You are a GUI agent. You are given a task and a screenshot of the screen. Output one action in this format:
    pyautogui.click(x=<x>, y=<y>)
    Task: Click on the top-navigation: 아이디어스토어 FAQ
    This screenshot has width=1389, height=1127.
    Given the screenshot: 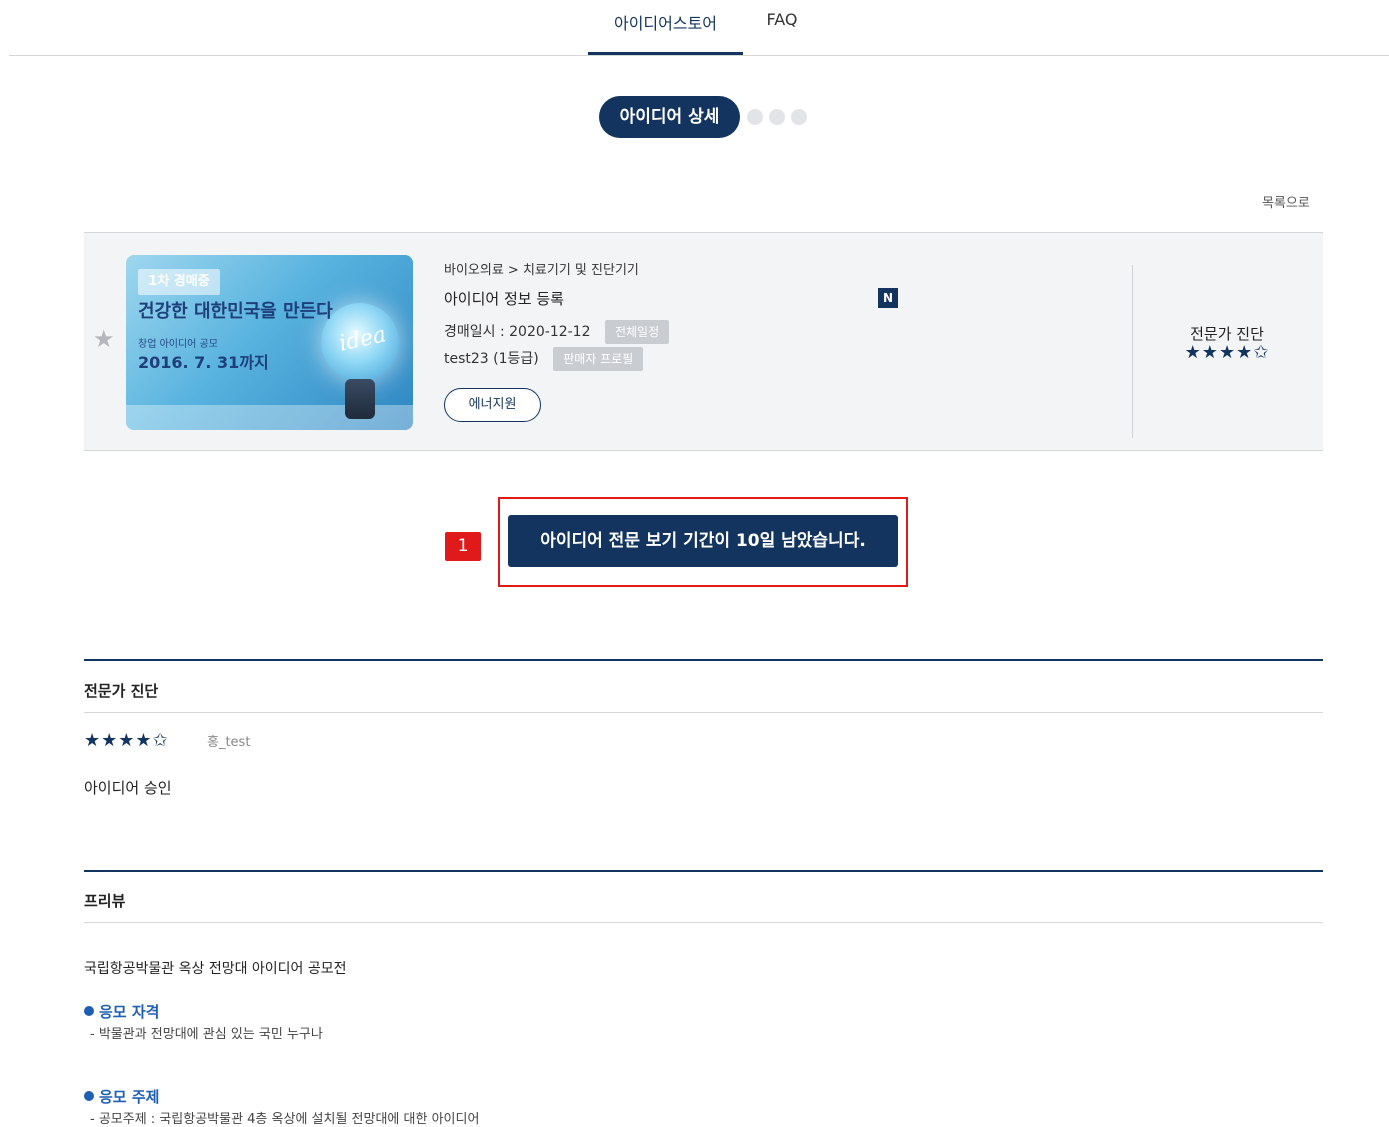 What is the action you would take?
    pyautogui.click(x=699, y=28)
    